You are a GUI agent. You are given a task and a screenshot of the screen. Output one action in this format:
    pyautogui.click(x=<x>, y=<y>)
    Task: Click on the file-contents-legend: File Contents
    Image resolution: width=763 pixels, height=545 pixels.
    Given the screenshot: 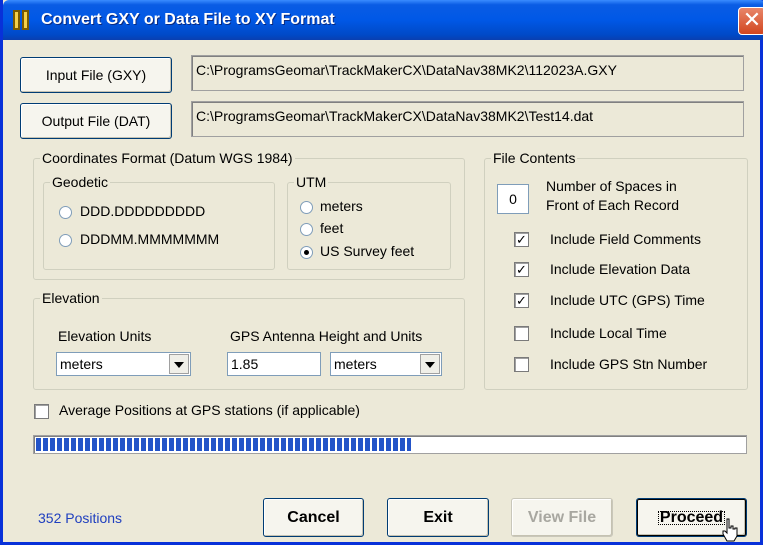 What is the action you would take?
    pyautogui.click(x=534, y=158)
    